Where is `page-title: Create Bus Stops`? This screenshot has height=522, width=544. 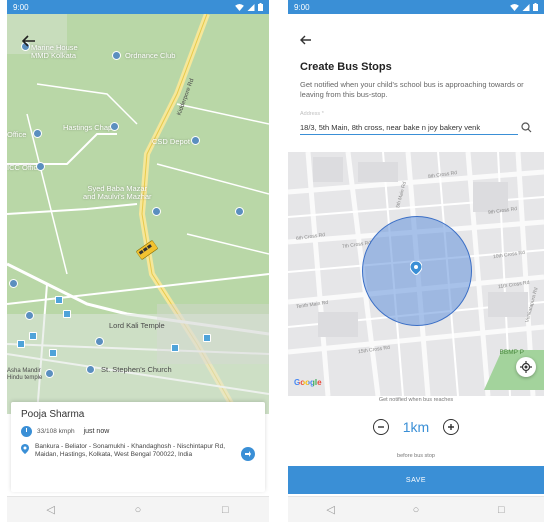
page-title: Create Bus Stops is located at coordinates (346, 67).